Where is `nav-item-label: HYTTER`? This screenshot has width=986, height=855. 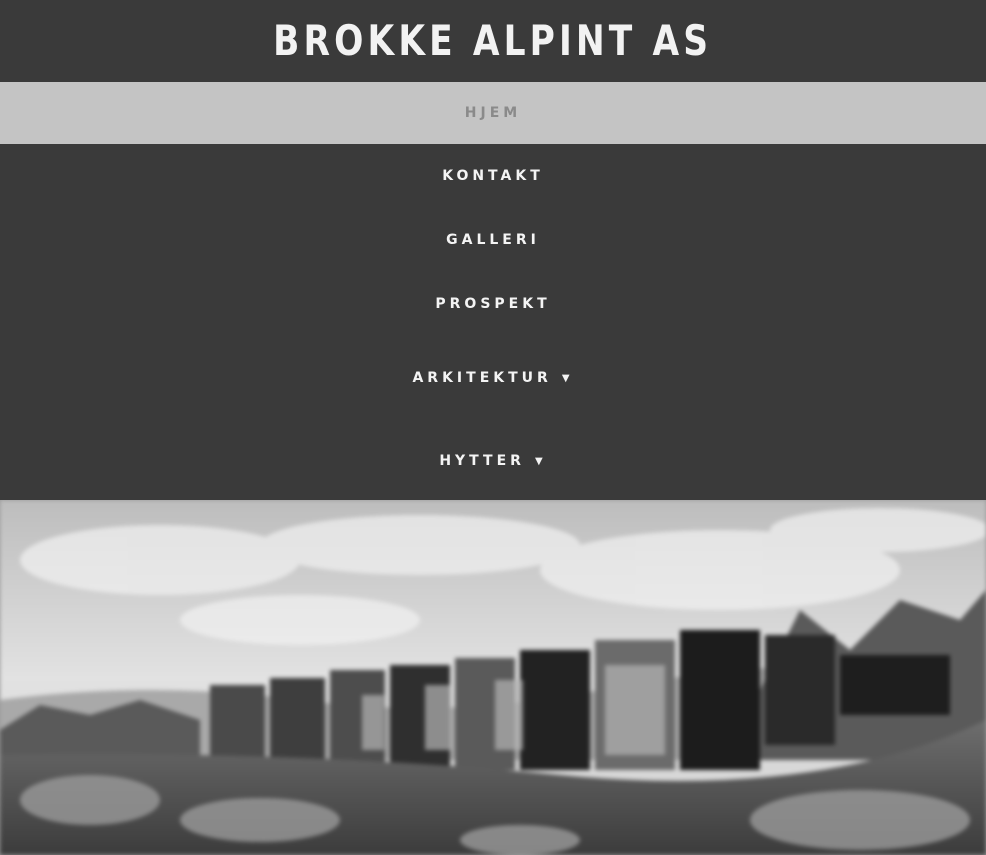
nav-item-label: HYTTER is located at coordinates (482, 461).